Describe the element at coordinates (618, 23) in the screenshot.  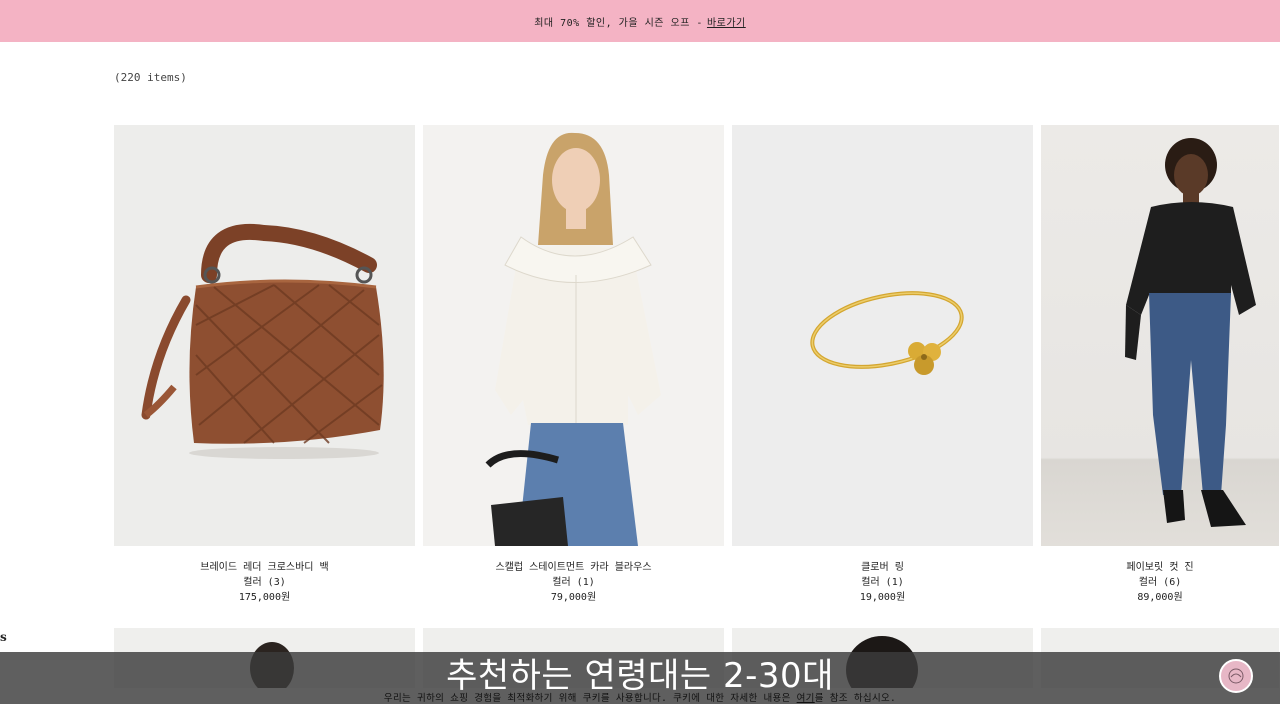
I see `promo-text: 최대 70% 할인, 가을 시즌 오프 -` at that location.